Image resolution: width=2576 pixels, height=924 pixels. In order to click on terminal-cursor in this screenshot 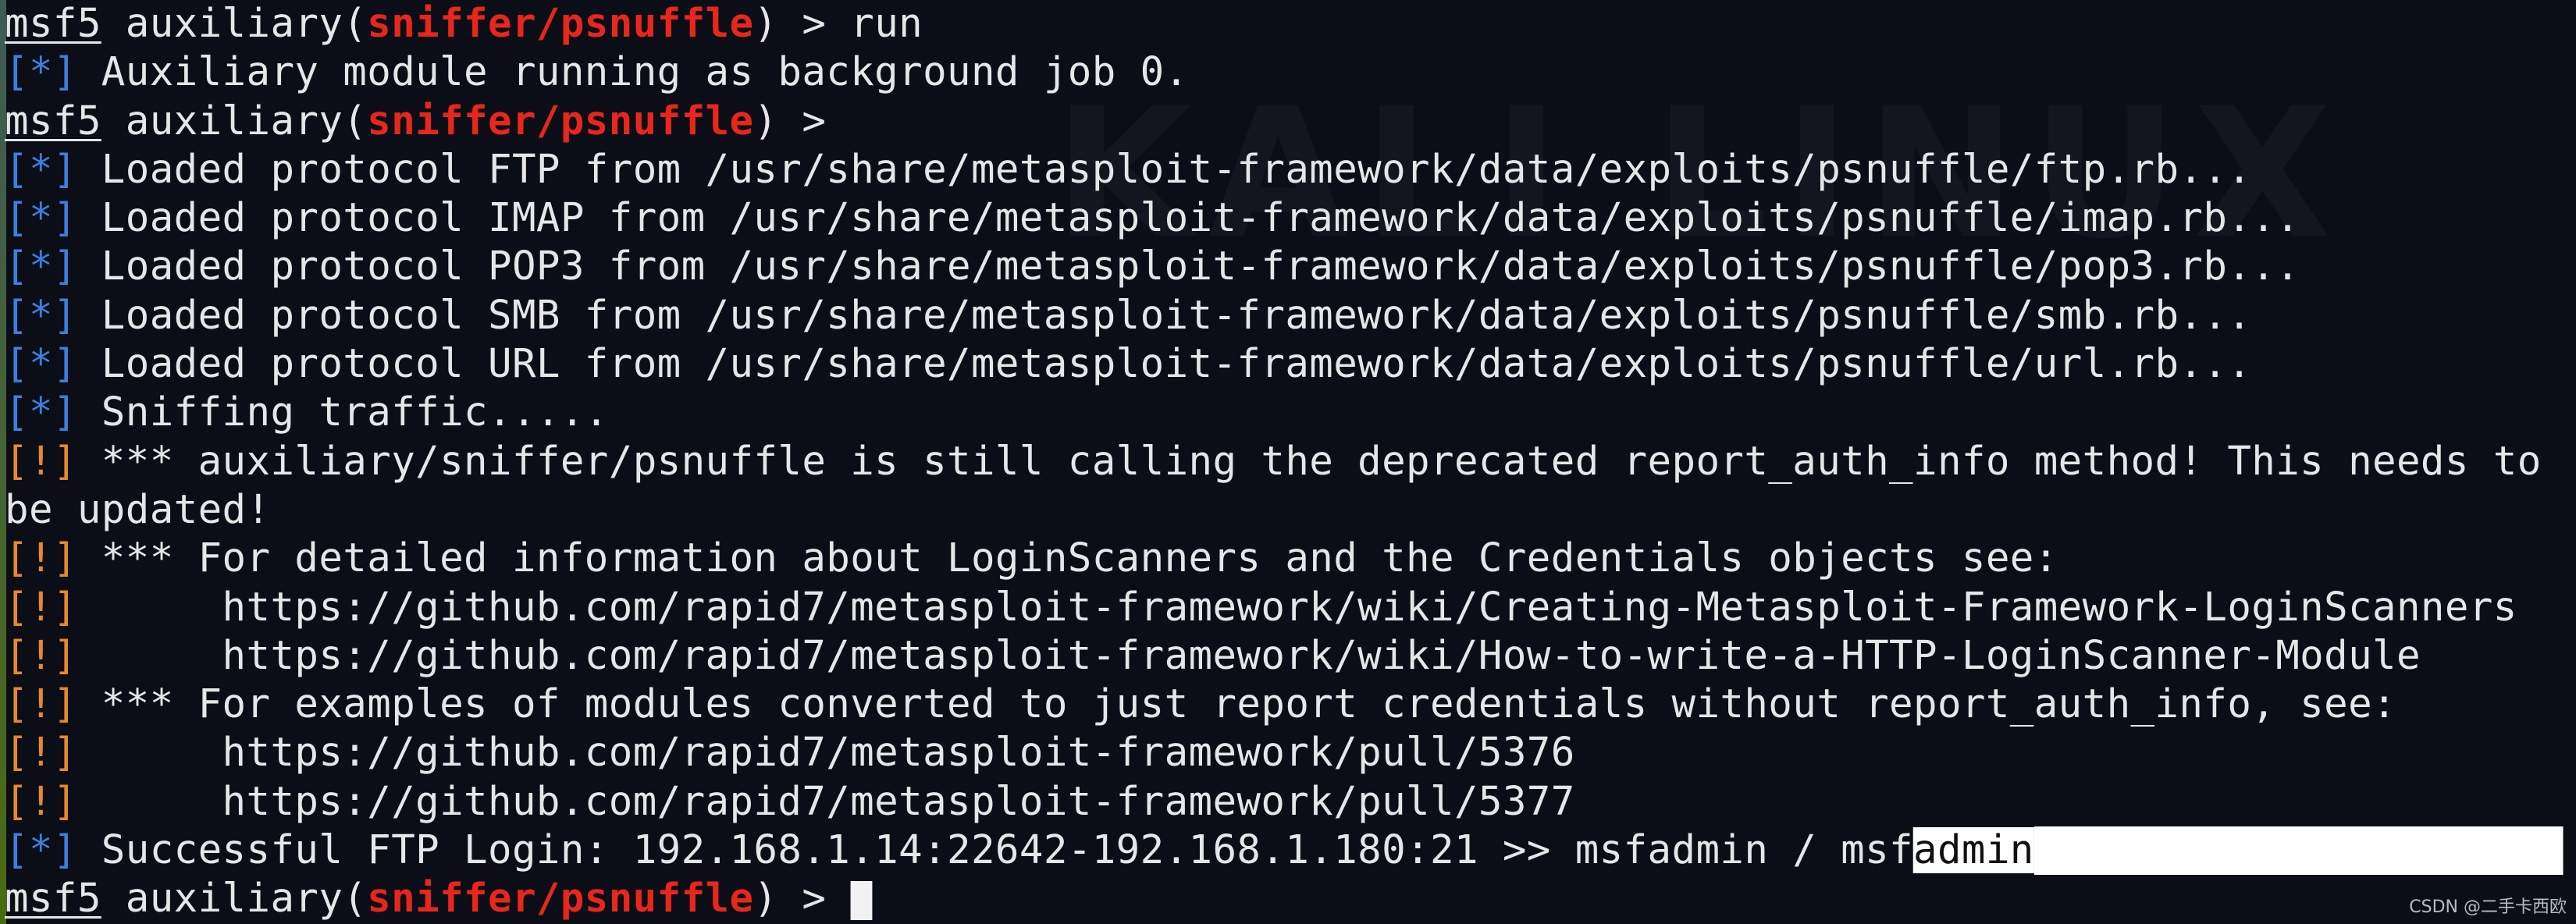, I will do `click(861, 901)`.